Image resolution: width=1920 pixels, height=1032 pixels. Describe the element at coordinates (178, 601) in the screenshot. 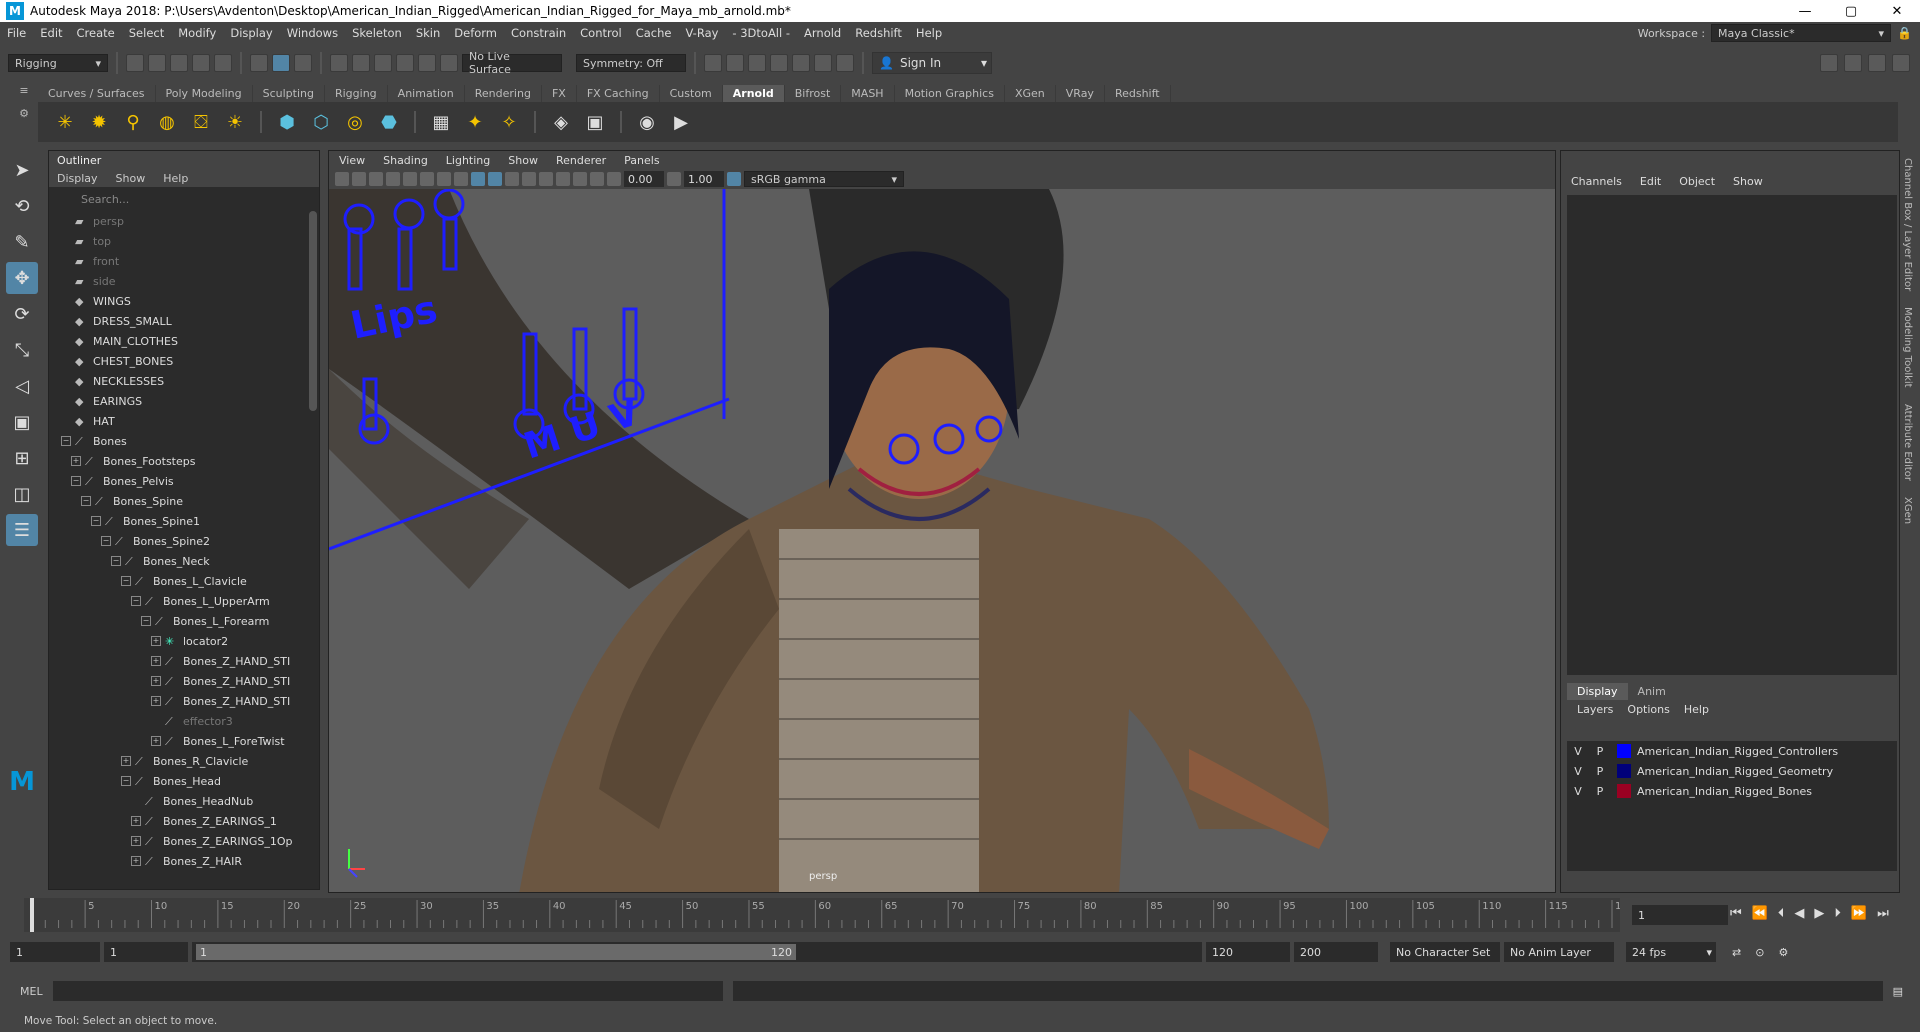

I see `outliner-item: − ⟋ Bones_L_UpperArm` at that location.